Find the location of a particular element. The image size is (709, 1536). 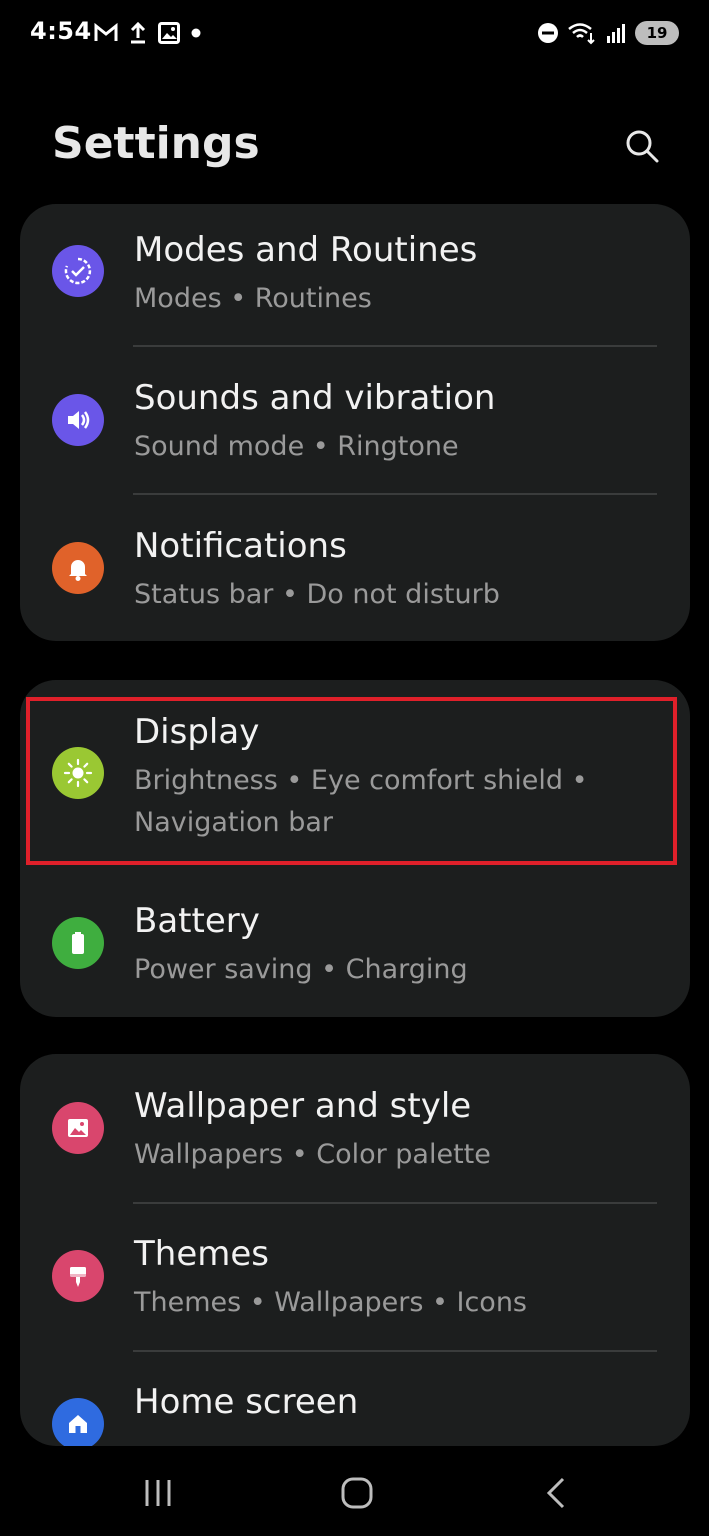

item-title: Sounds and vibration is located at coordinates (315, 398).